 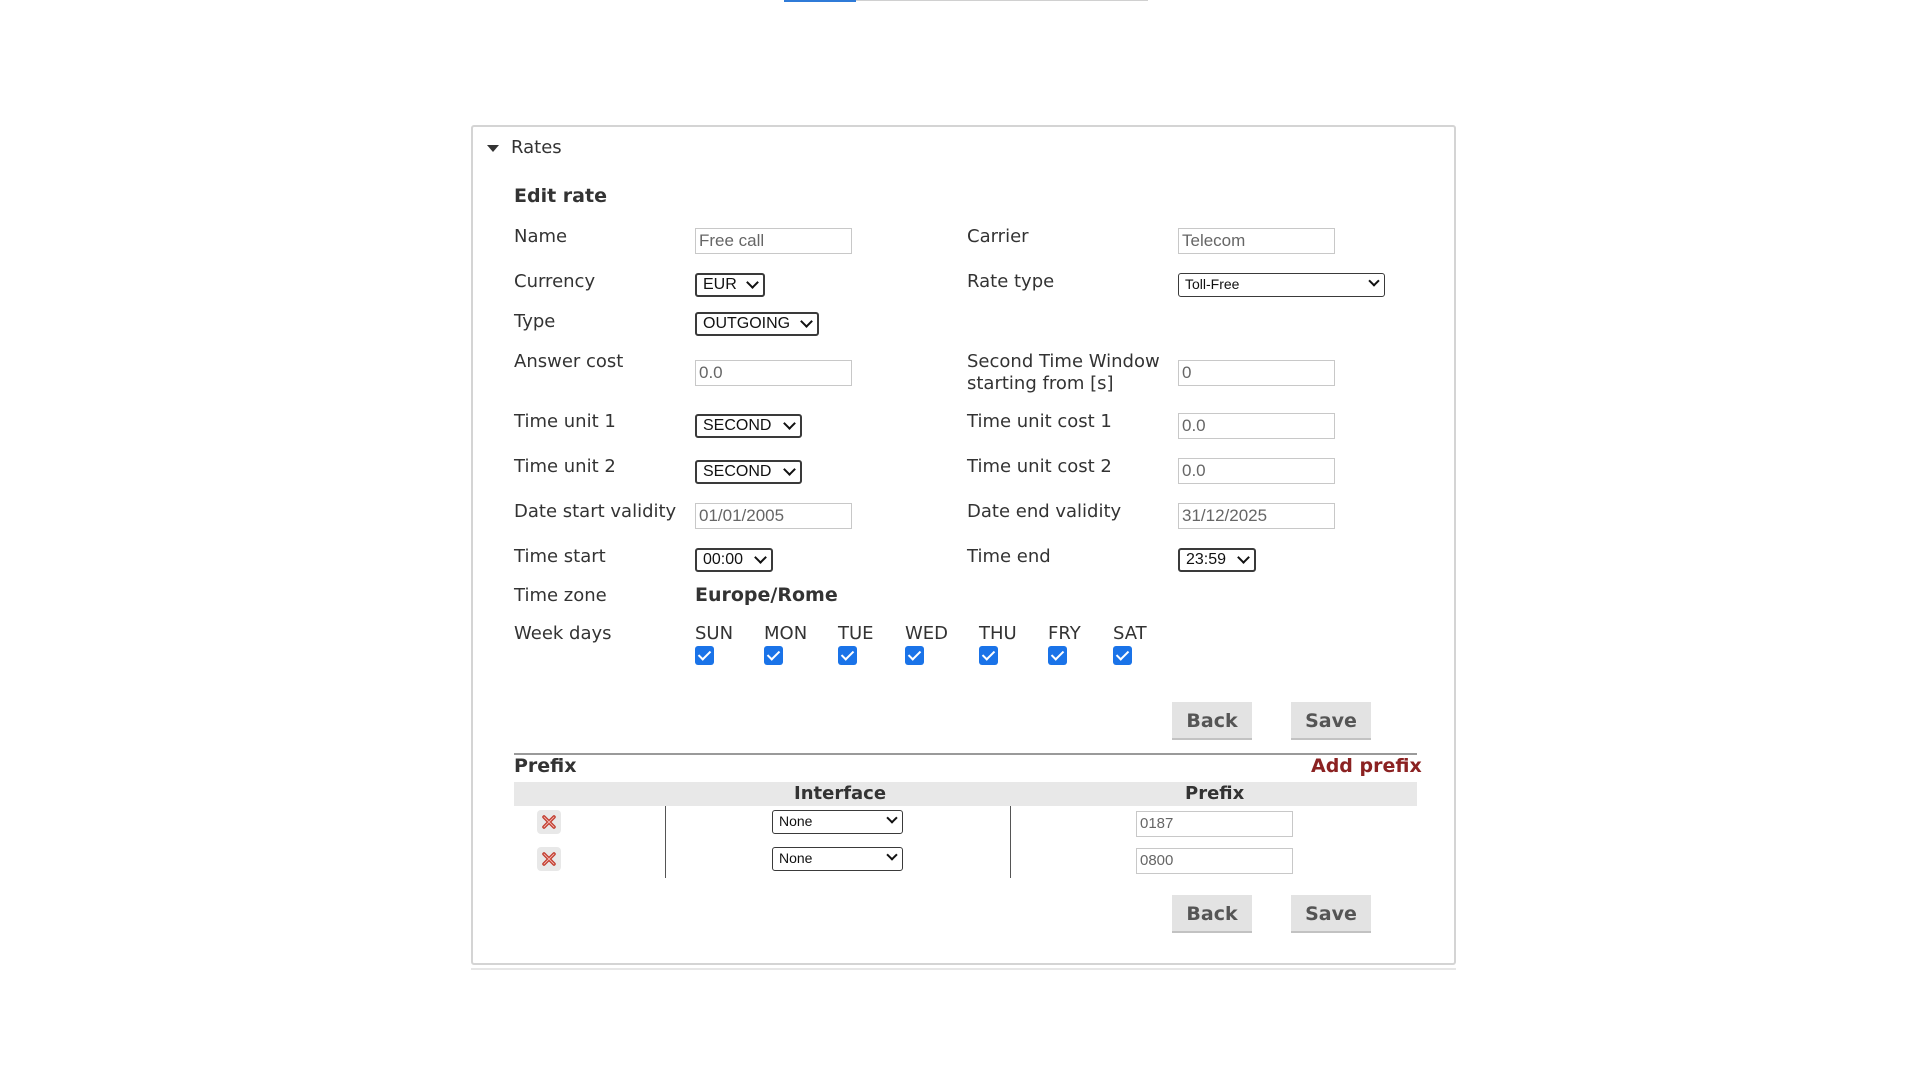 What do you see at coordinates (1256, 241) in the screenshot?
I see `carrier-input: Telecom` at bounding box center [1256, 241].